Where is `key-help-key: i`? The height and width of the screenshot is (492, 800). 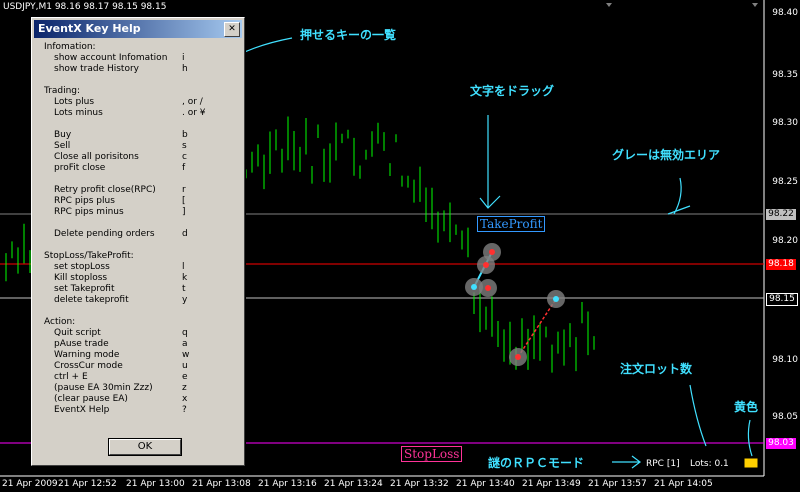 key-help-key: i is located at coordinates (183, 58).